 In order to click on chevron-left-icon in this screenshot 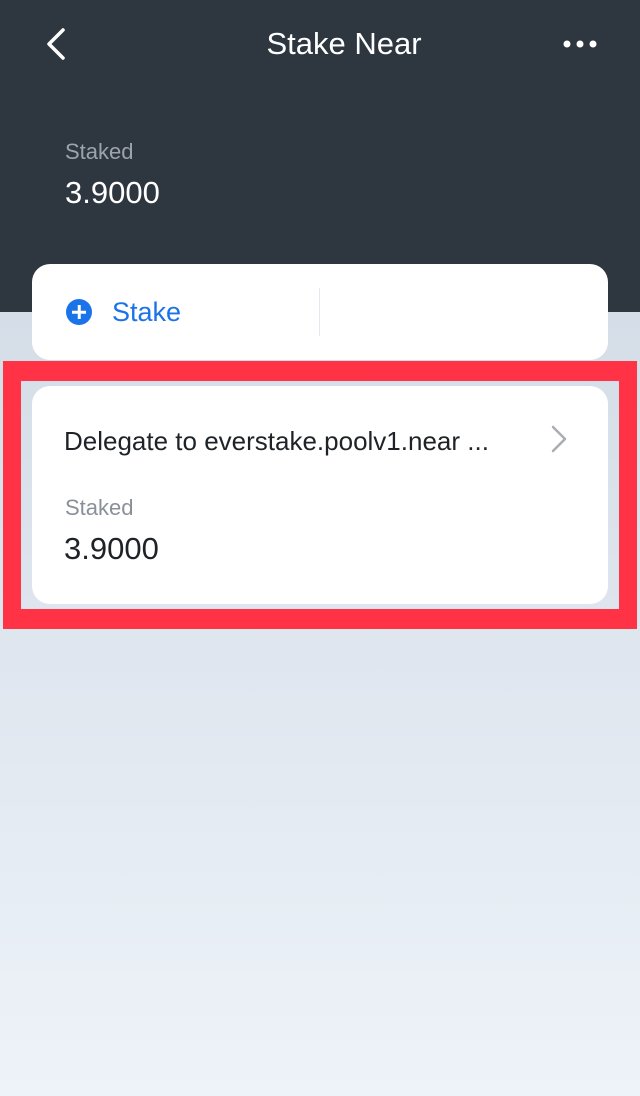, I will do `click(56, 44)`.